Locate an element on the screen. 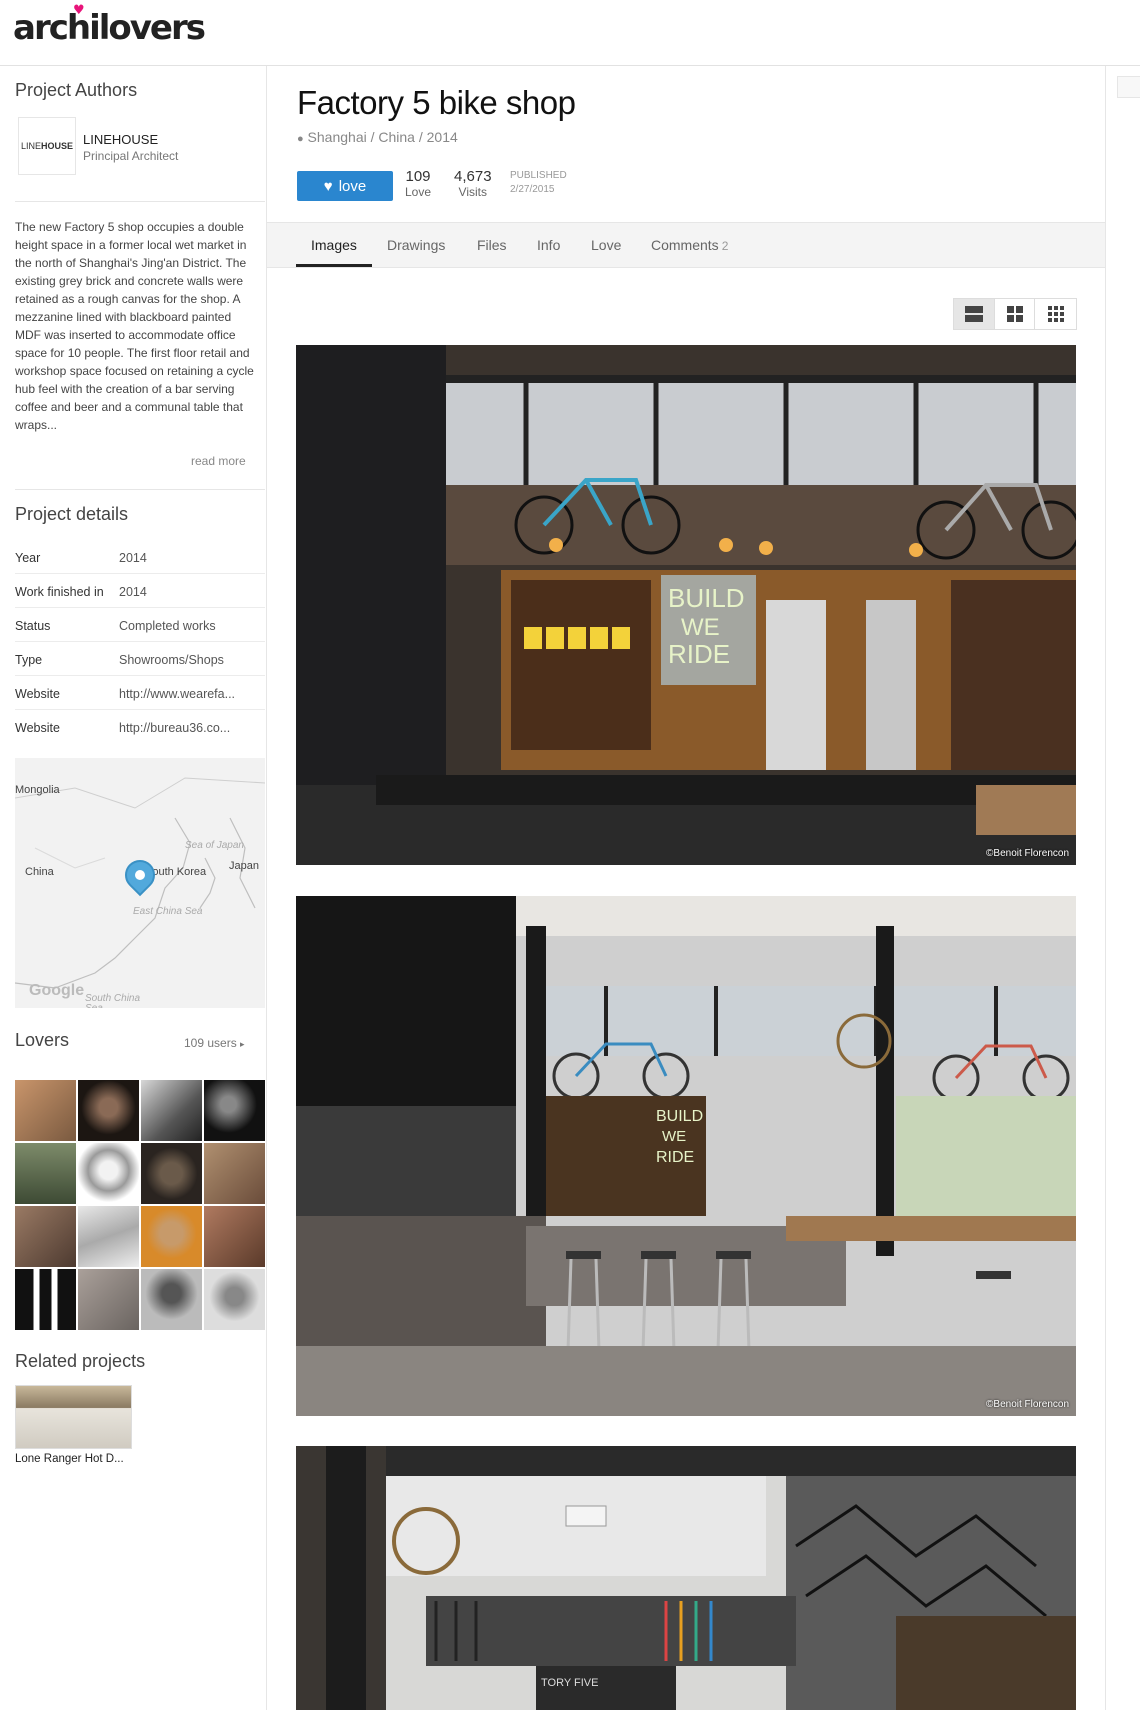 This screenshot has width=1140, height=1710. detail-row-status: Status Completed works is located at coordinates (140, 625).